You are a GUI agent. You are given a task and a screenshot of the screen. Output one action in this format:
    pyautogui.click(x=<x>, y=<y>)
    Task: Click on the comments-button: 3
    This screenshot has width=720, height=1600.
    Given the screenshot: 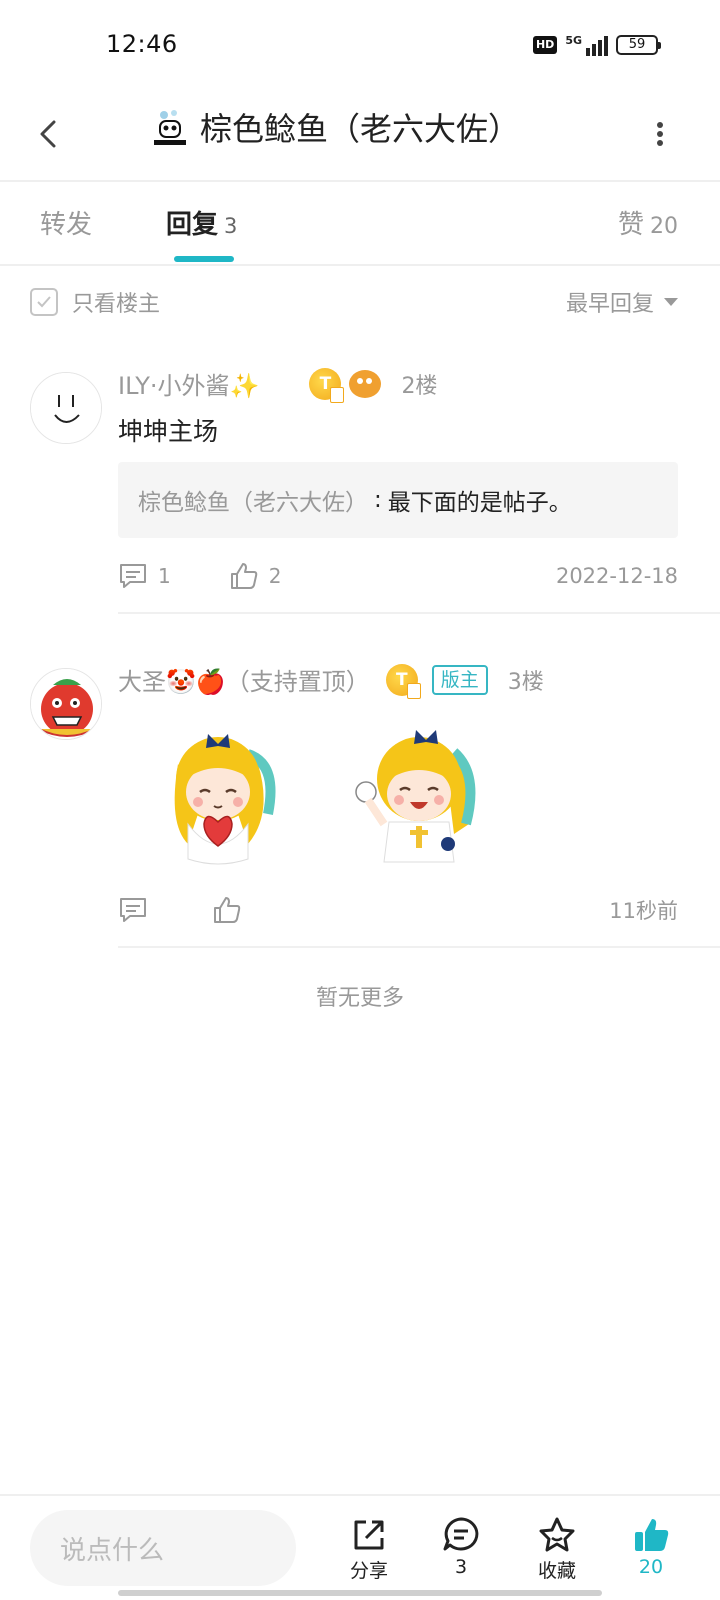 What is the action you would take?
    pyautogui.click(x=461, y=1547)
    